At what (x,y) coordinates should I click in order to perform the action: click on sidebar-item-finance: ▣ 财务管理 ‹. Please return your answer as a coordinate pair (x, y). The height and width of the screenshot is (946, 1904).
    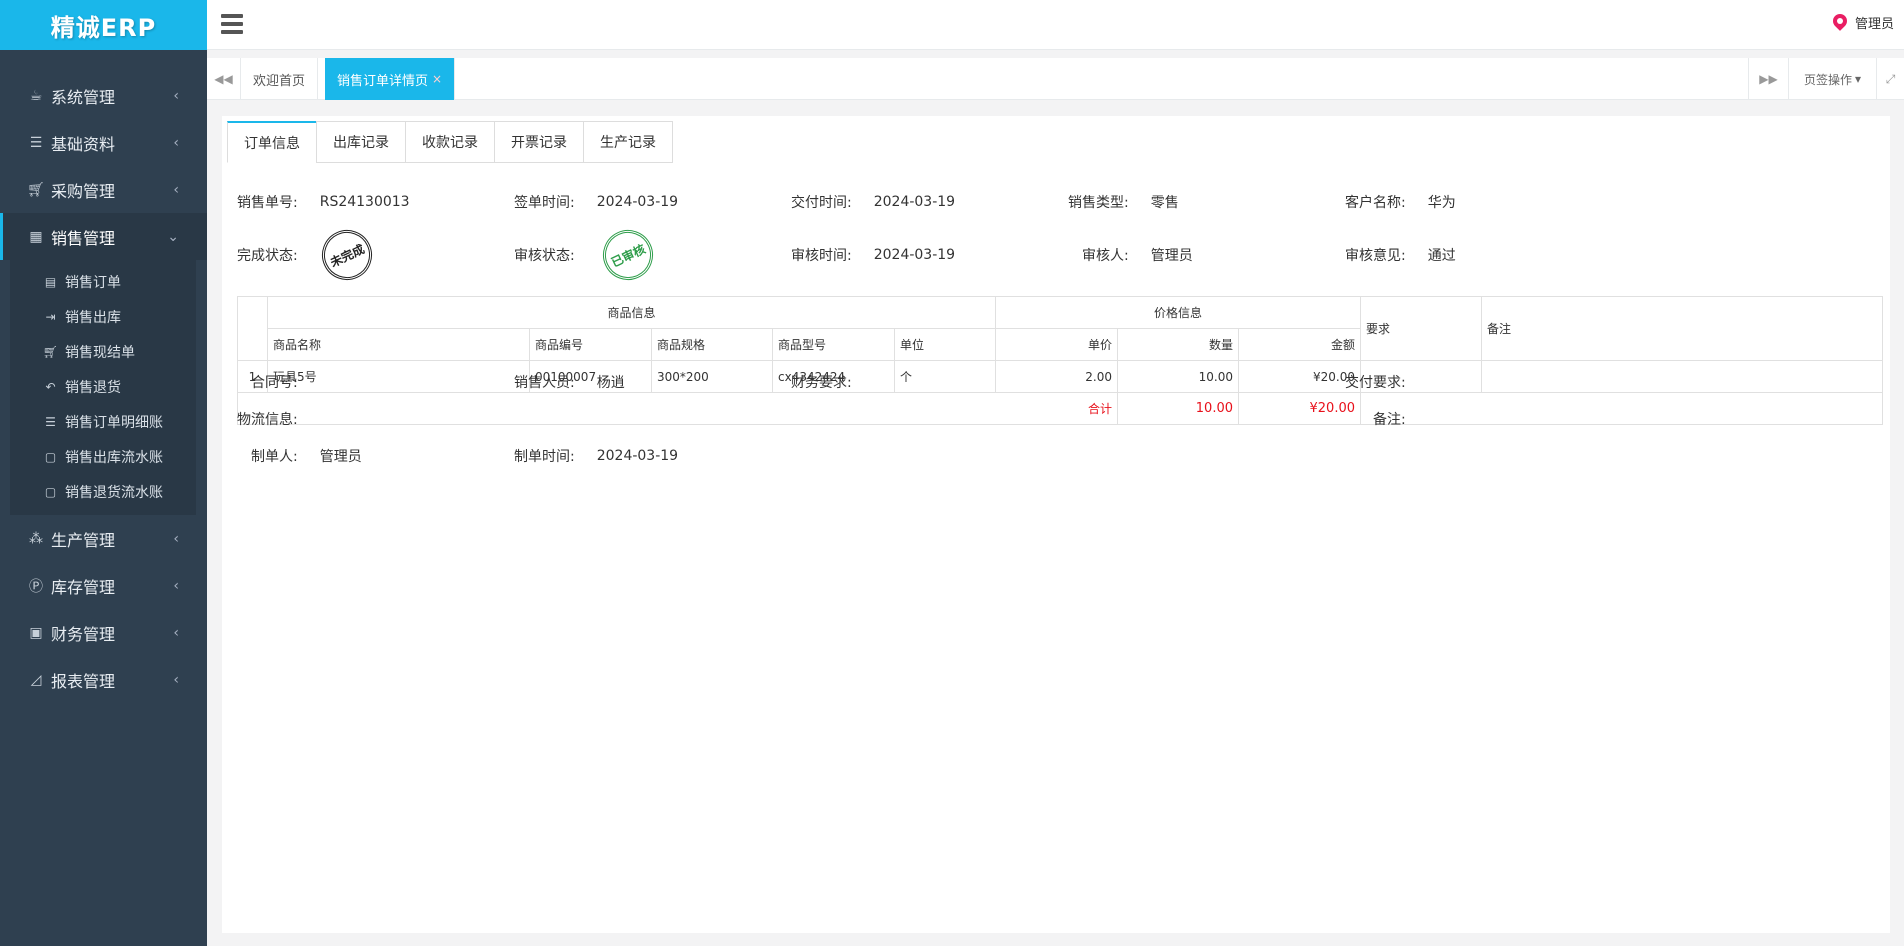
    Looking at the image, I should click on (103, 632).